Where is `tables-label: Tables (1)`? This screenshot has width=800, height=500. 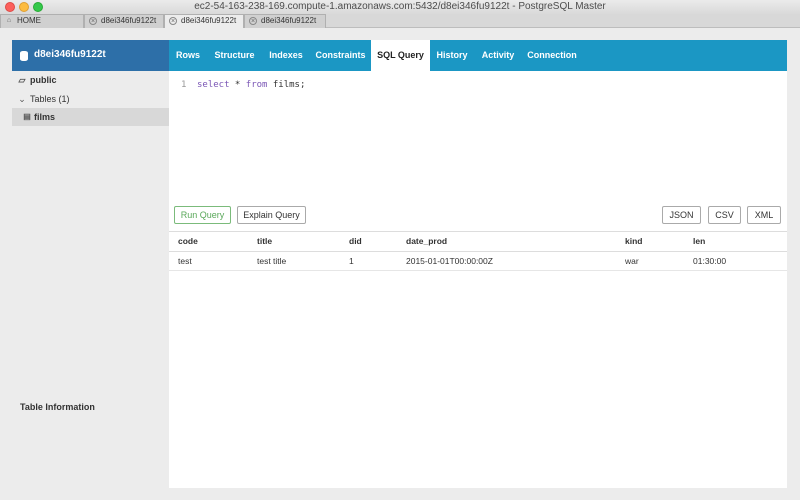
tables-label: Tables (1) is located at coordinates (50, 99).